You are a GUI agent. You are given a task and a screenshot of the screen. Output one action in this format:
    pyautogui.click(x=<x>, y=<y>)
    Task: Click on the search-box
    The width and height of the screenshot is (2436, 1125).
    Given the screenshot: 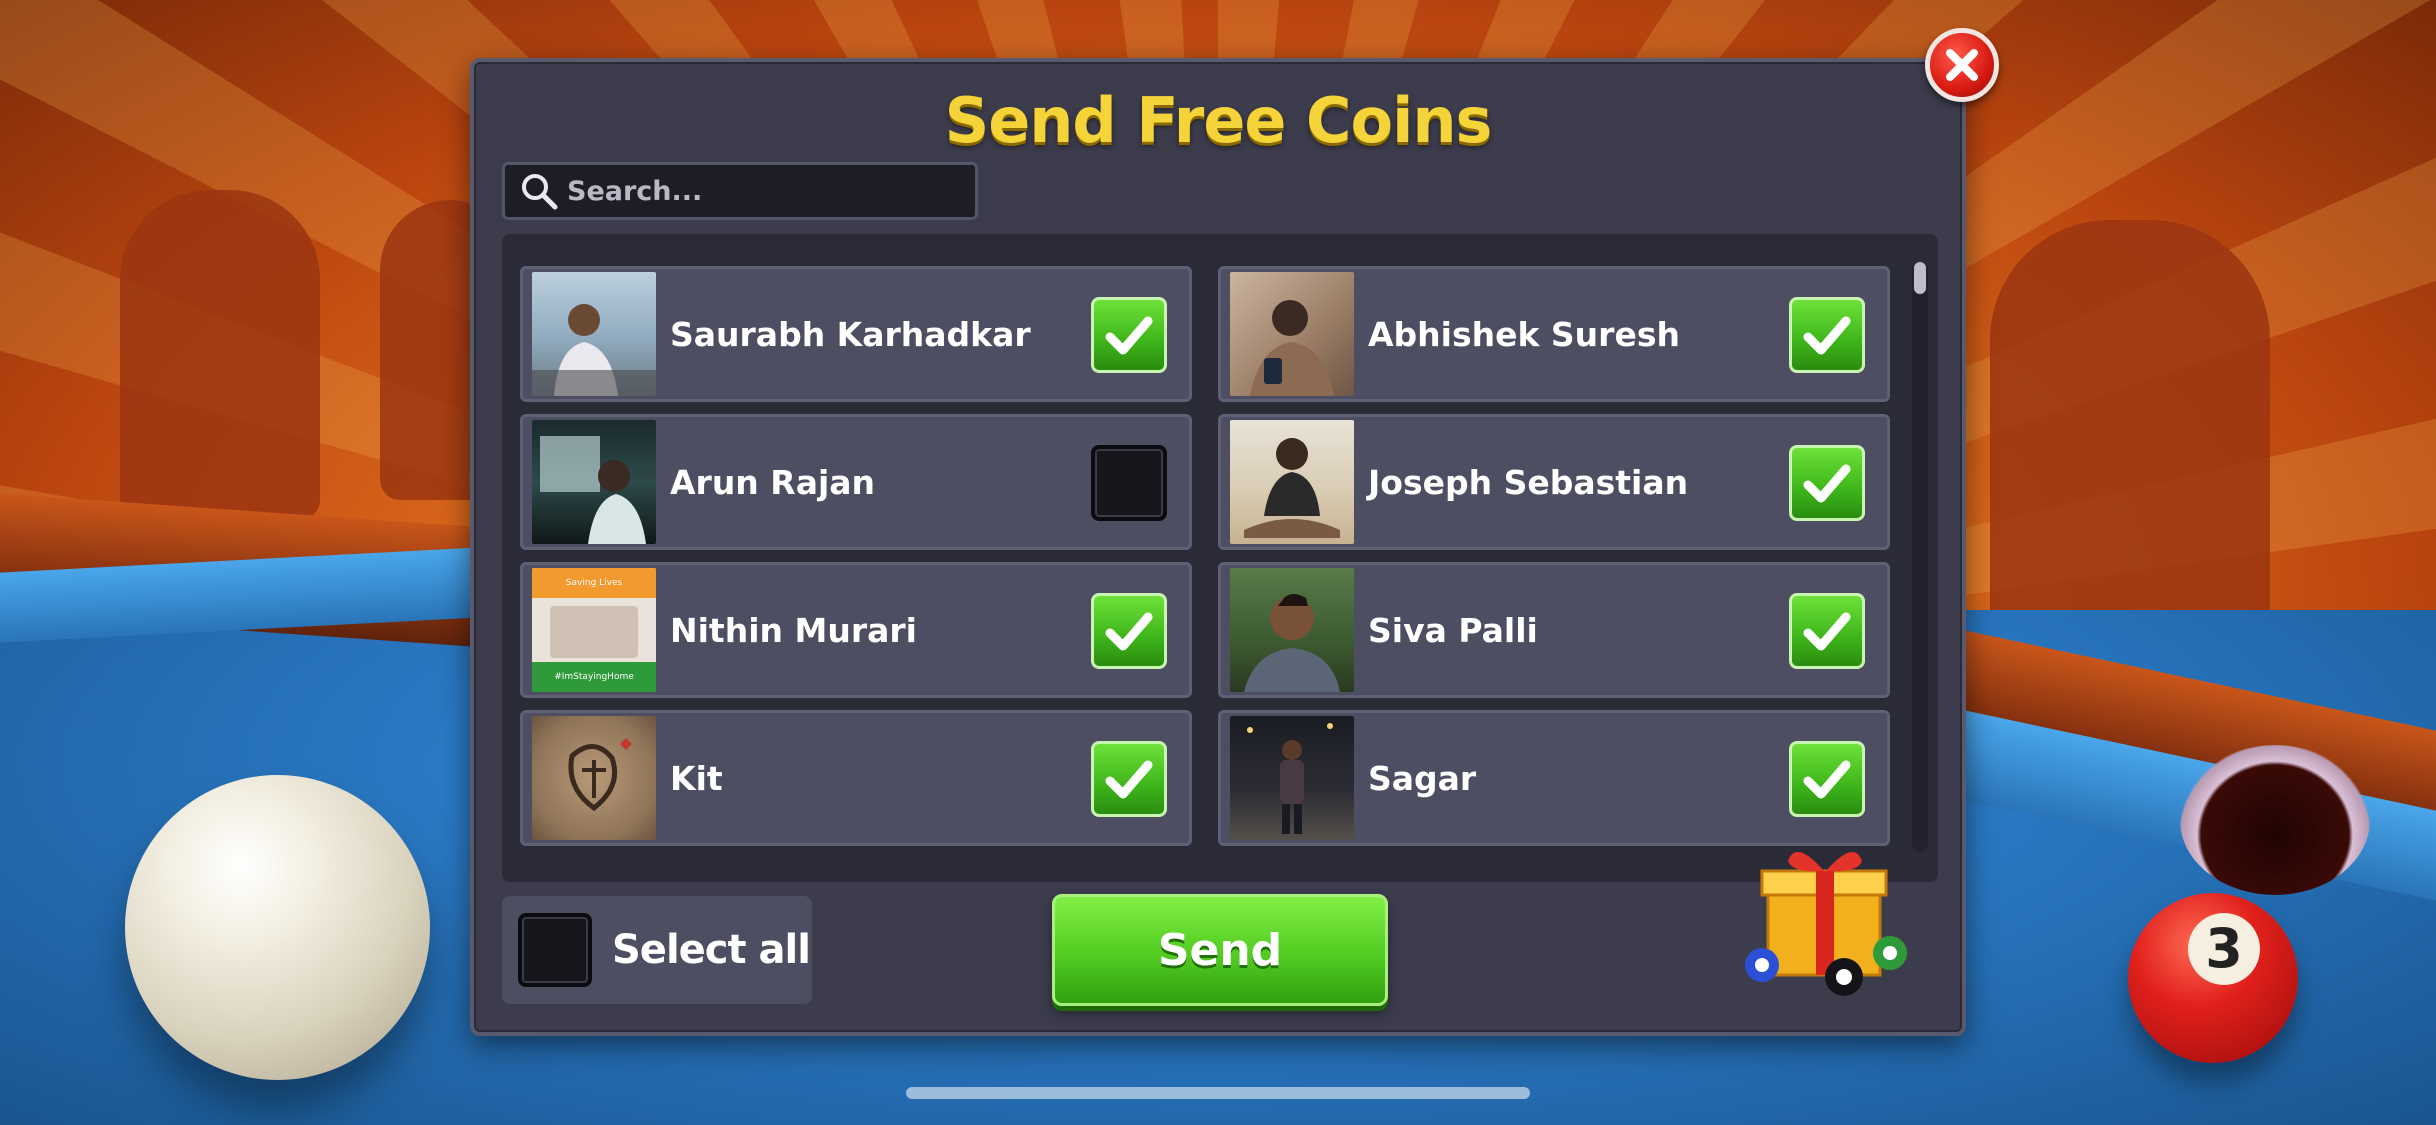 What is the action you would take?
    pyautogui.click(x=740, y=191)
    